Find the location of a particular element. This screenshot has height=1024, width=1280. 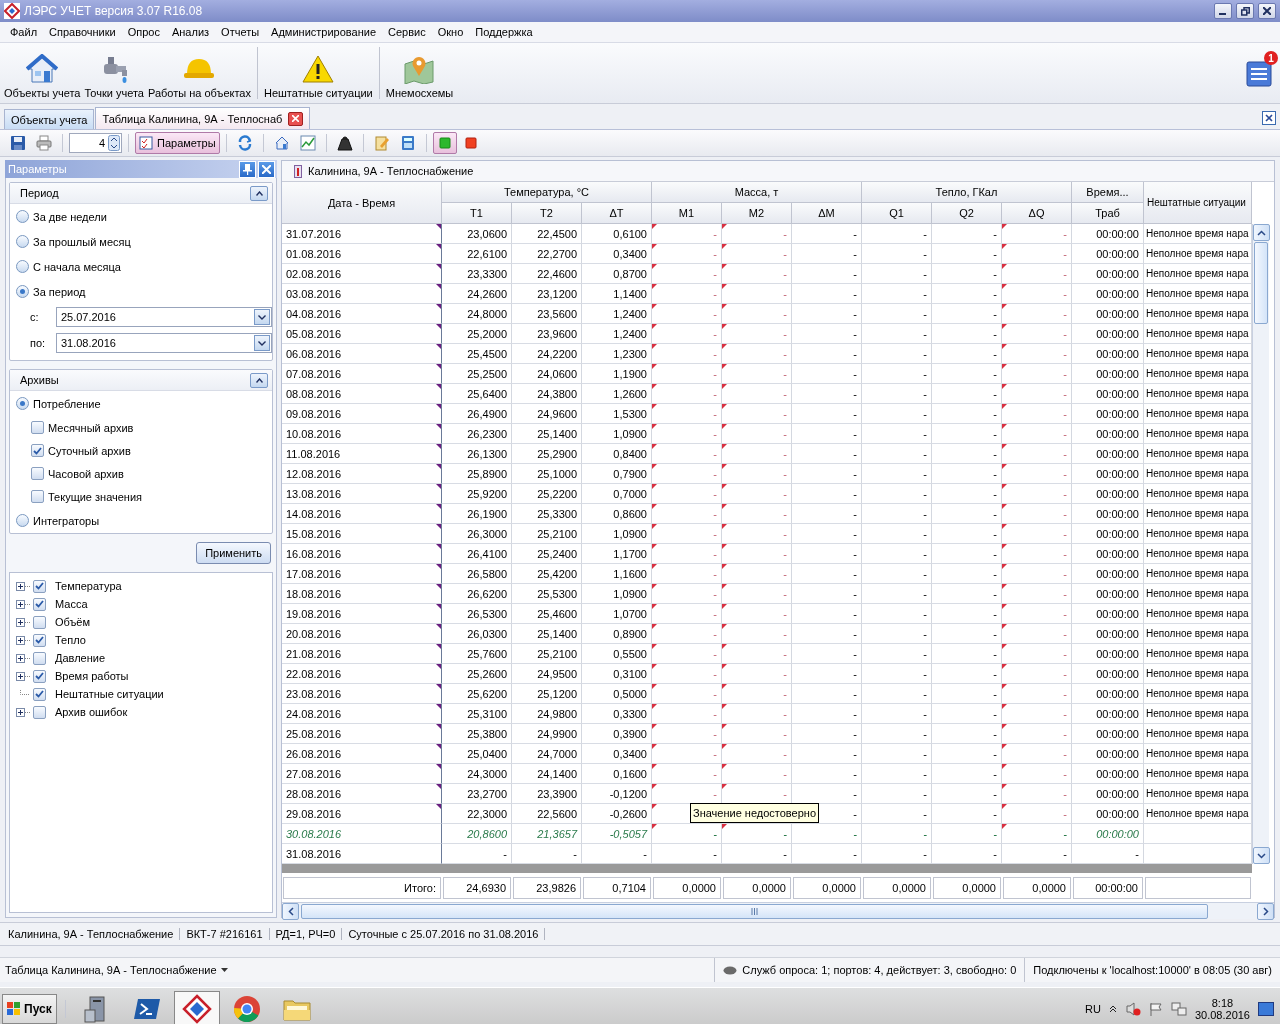

tree-item: Время работы is located at coordinates (92, 676).